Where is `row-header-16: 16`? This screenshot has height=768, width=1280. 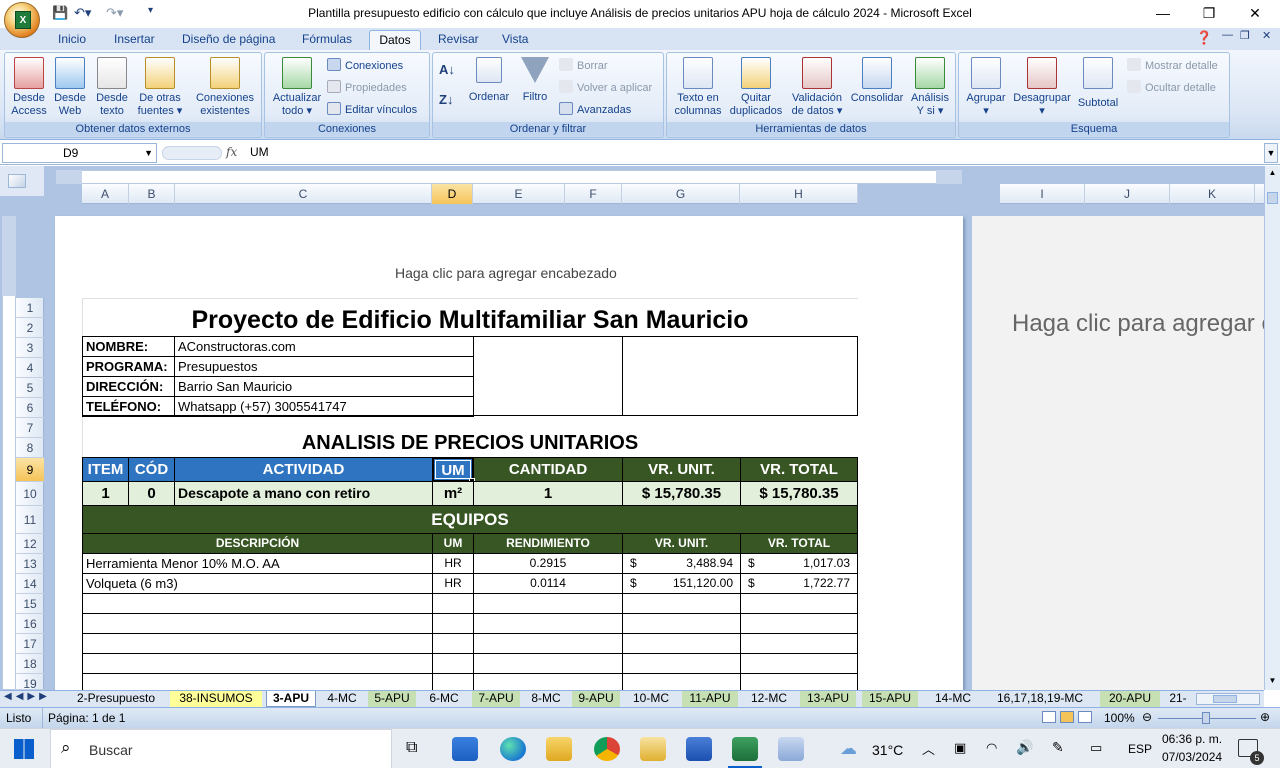 row-header-16: 16 is located at coordinates (30, 624).